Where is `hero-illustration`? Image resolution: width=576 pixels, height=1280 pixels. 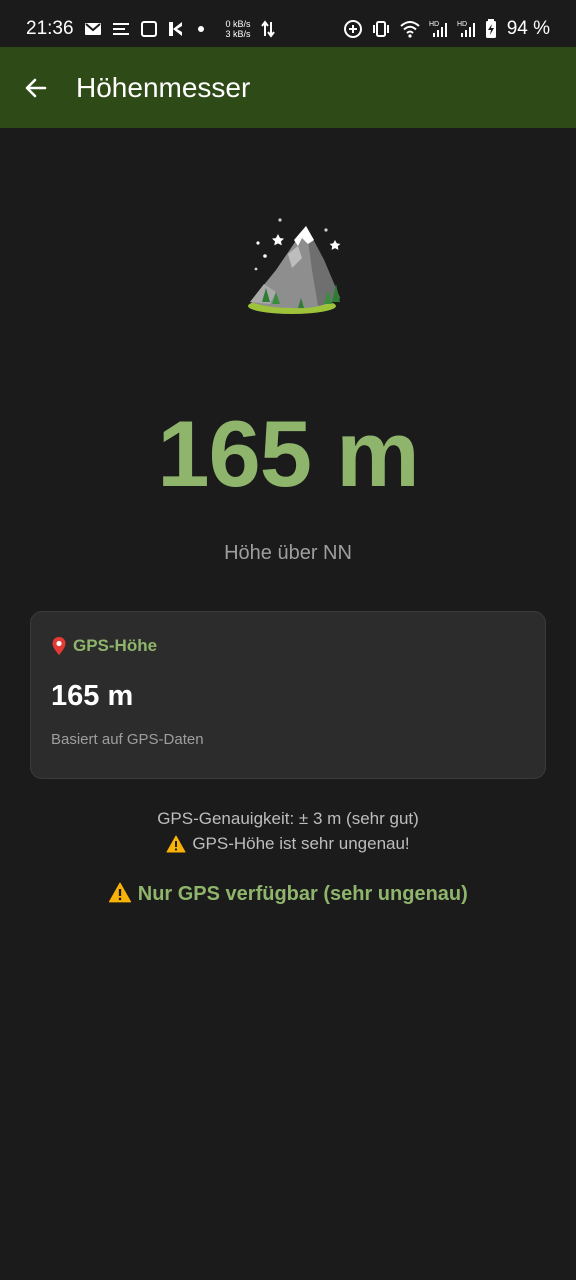 hero-illustration is located at coordinates (288, 265).